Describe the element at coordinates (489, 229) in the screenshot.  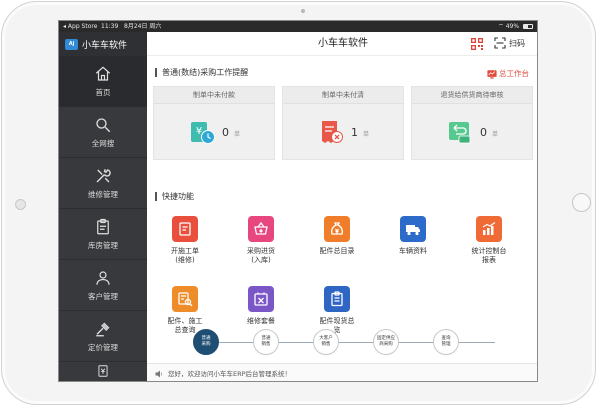
I see `chart-icon` at that location.